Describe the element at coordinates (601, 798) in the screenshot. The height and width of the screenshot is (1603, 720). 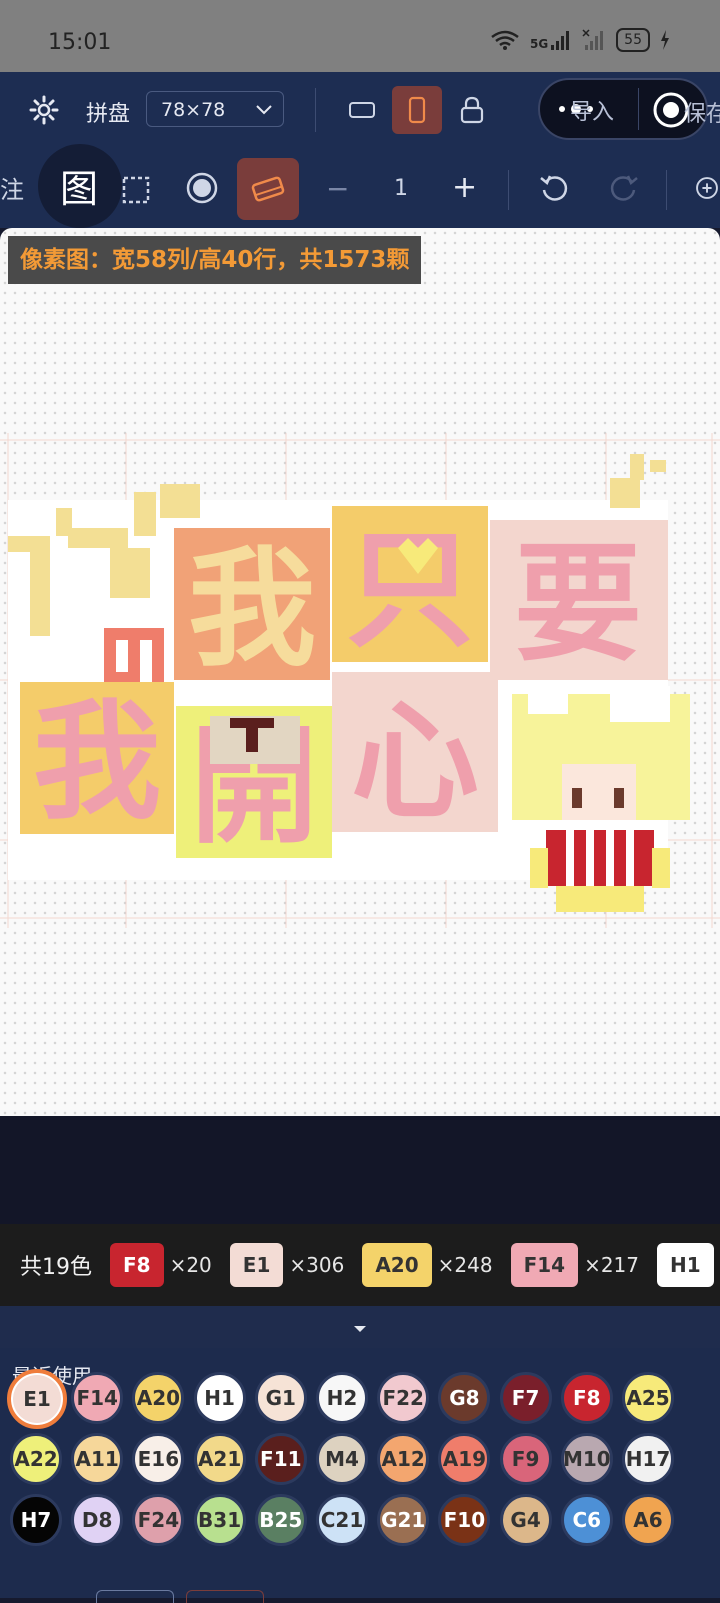
I see `chibi-girl-figure` at that location.